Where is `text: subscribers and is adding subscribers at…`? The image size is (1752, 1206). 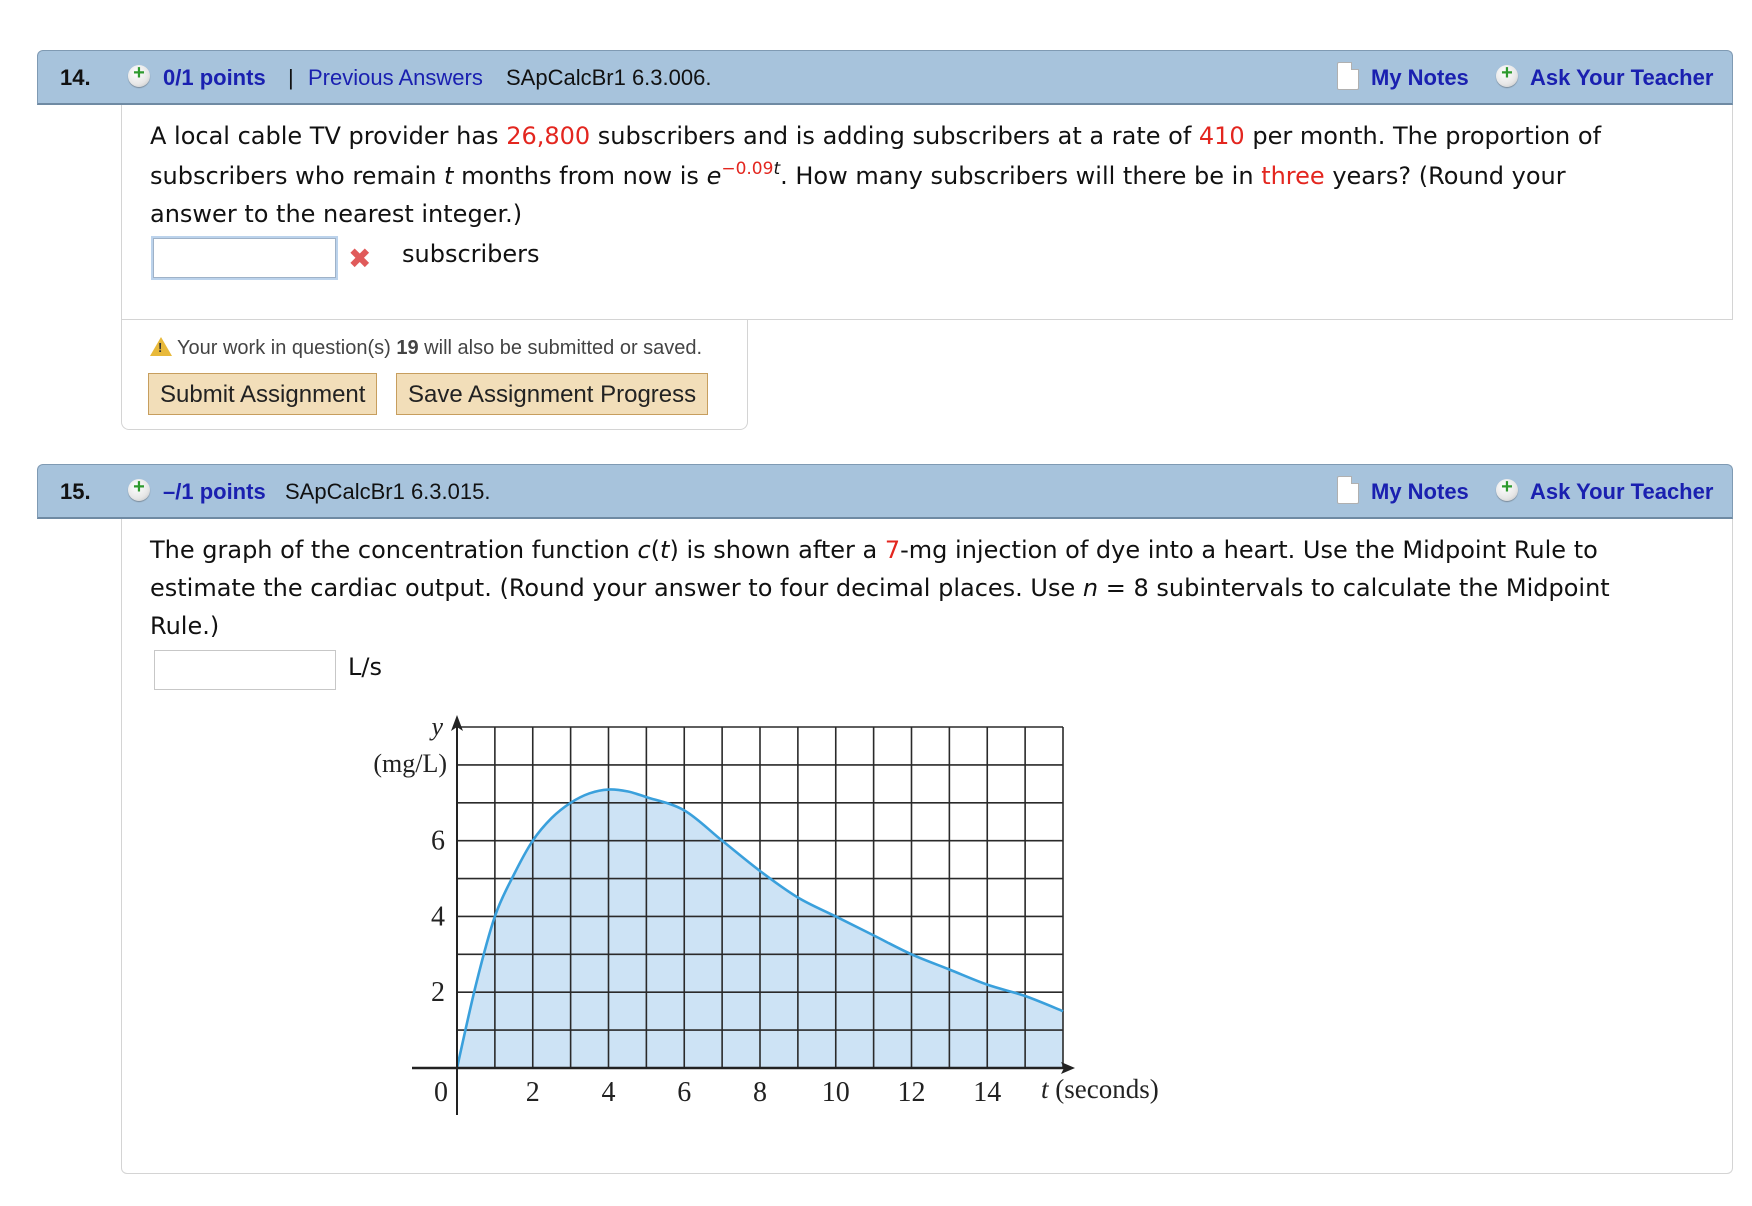
text: subscribers and is adding subscribers at… is located at coordinates (894, 136).